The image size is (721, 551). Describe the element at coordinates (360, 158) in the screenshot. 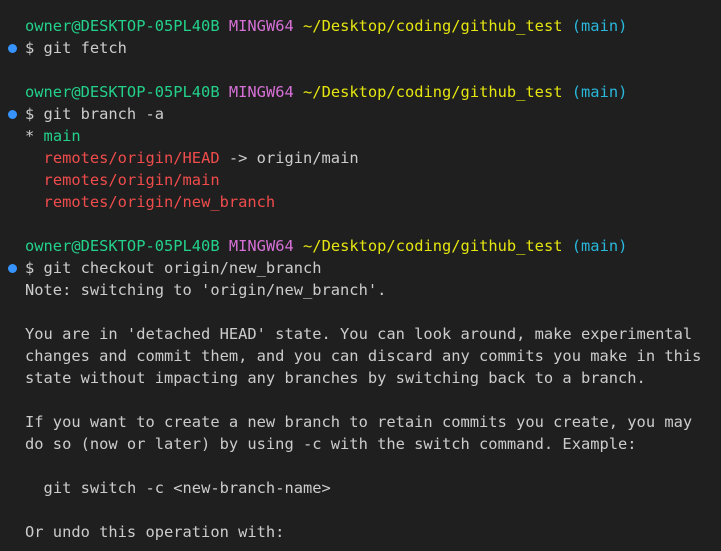

I see `branch-remote-head: remotes/origin/HEAD -> origin/main` at that location.